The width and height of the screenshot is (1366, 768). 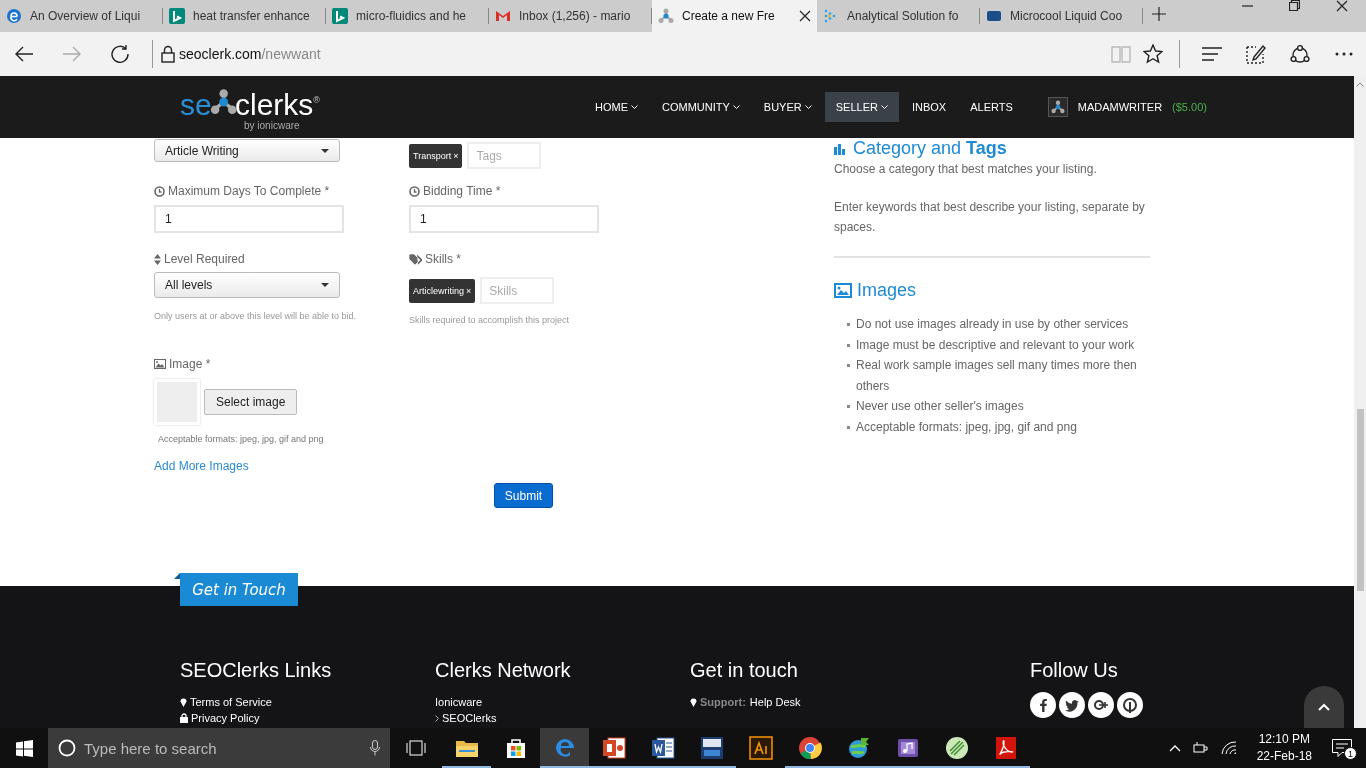 I want to click on nav-item: INBOX, so click(x=929, y=107).